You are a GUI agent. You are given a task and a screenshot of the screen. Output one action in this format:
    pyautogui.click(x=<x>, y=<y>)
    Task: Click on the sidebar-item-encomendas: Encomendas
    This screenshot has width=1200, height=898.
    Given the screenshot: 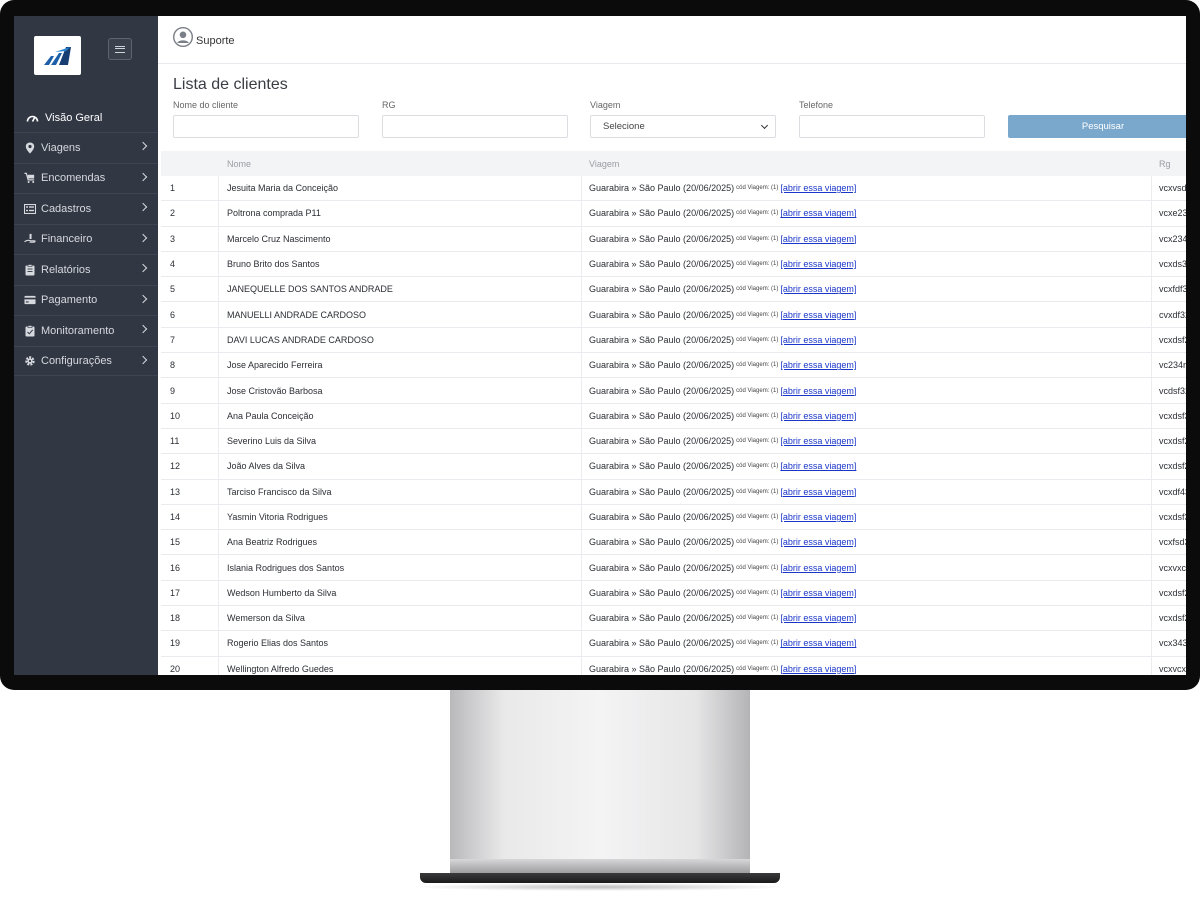 What is the action you would take?
    pyautogui.click(x=86, y=178)
    